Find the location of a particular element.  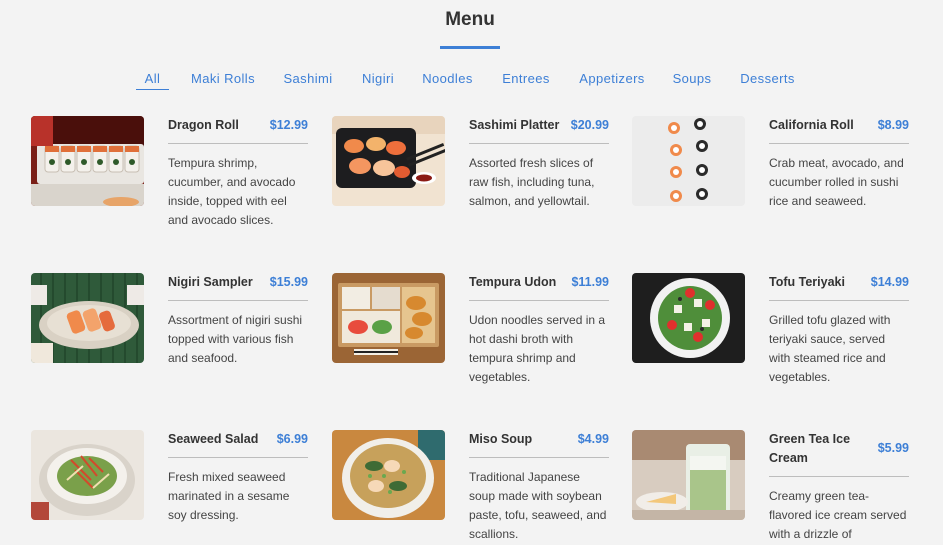

item-name: California Roll is located at coordinates (811, 125).